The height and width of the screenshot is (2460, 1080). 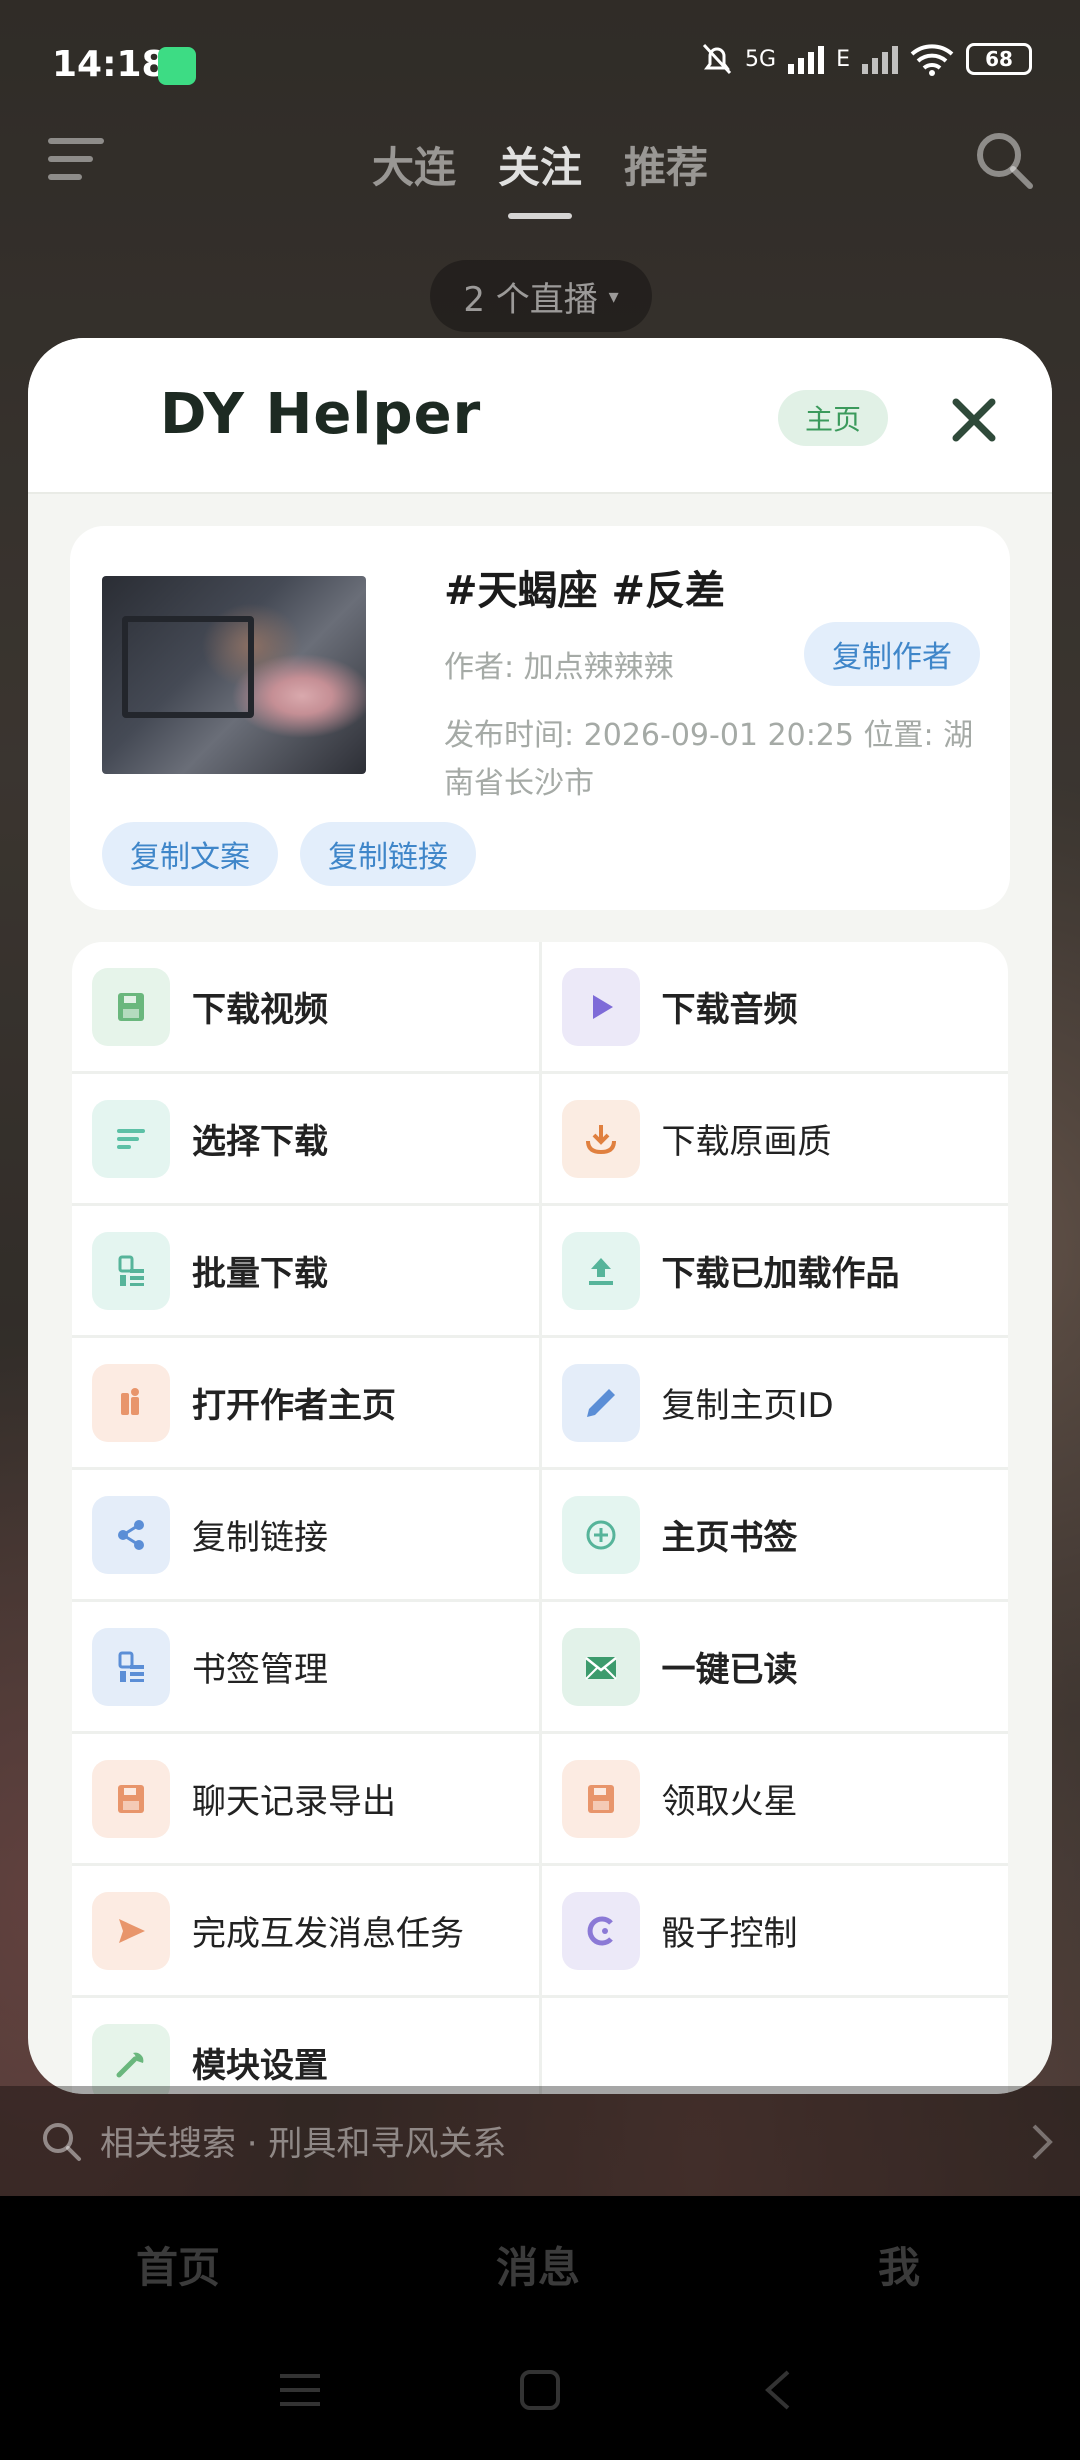 I want to click on menu-item: 复制主页ID, so click(x=773, y=1402).